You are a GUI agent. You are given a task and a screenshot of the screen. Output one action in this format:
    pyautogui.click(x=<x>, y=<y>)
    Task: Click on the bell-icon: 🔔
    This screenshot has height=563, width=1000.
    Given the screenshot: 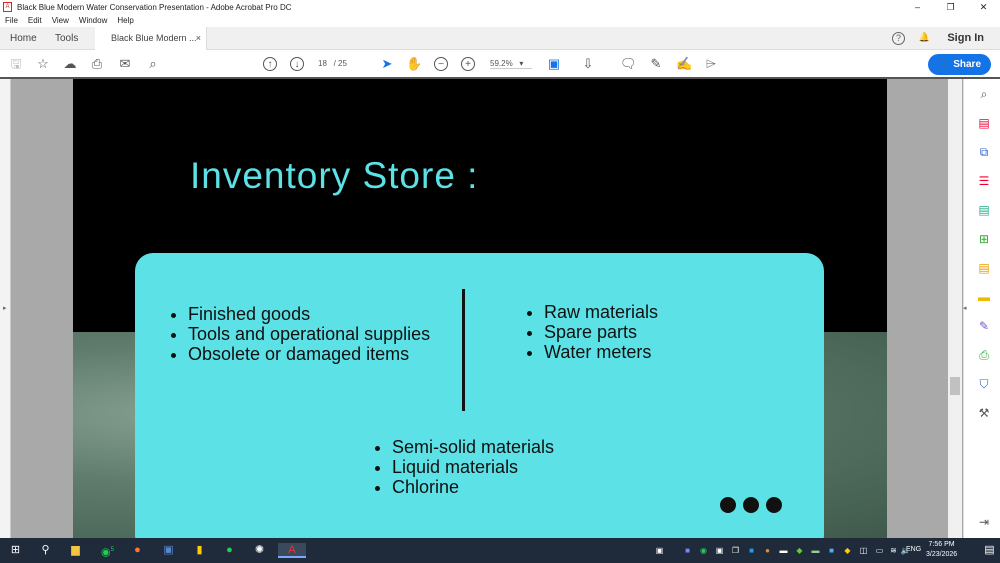 What is the action you would take?
    pyautogui.click(x=924, y=38)
    